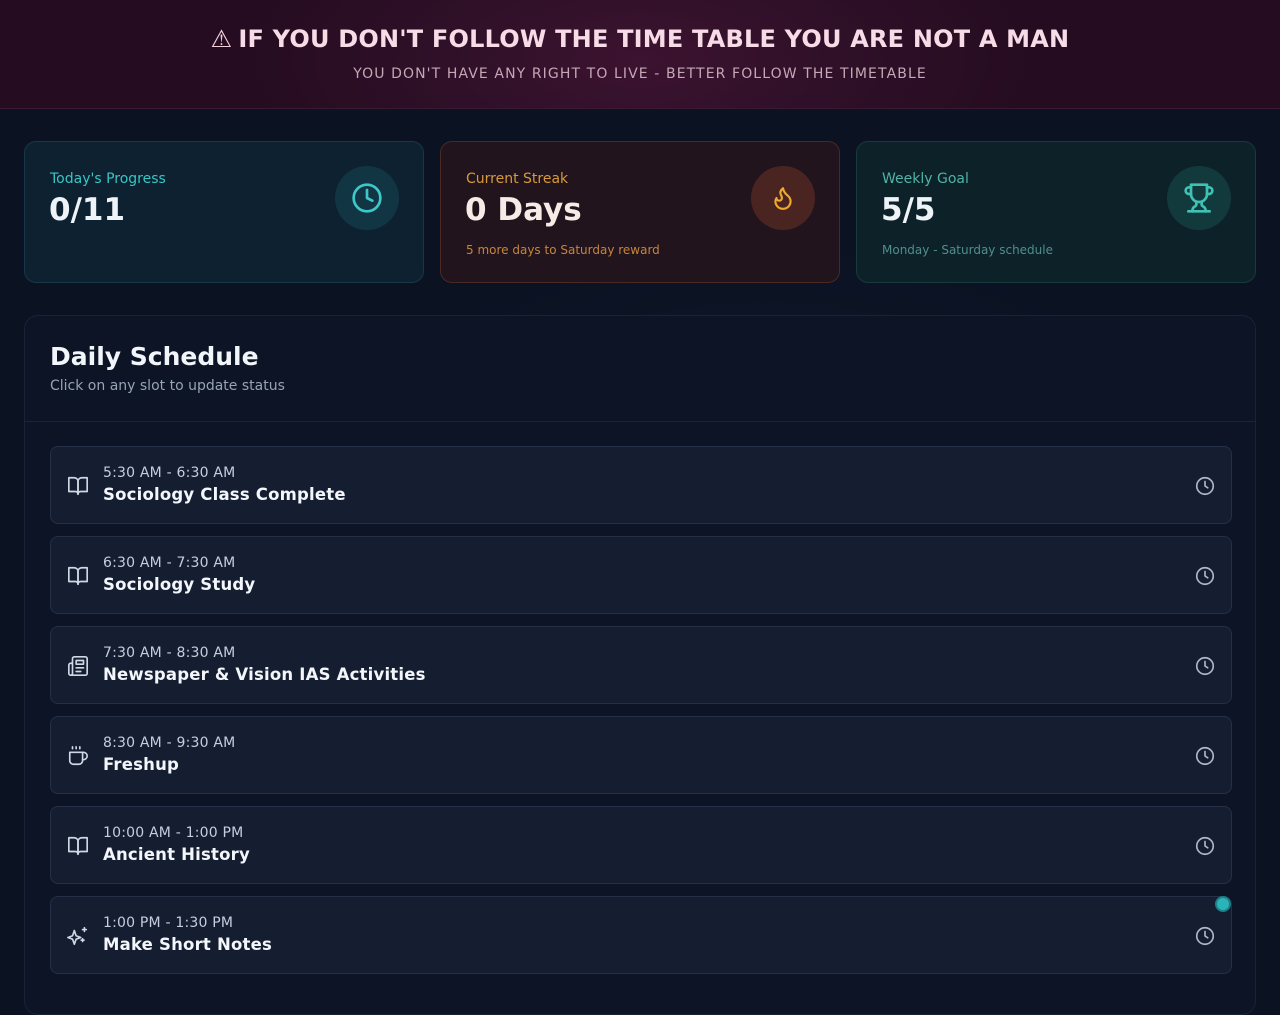 This screenshot has height=1015, width=1280. Describe the element at coordinates (168, 923) in the screenshot. I see `slot-time: 1:00 PM - 1:30 PM` at that location.